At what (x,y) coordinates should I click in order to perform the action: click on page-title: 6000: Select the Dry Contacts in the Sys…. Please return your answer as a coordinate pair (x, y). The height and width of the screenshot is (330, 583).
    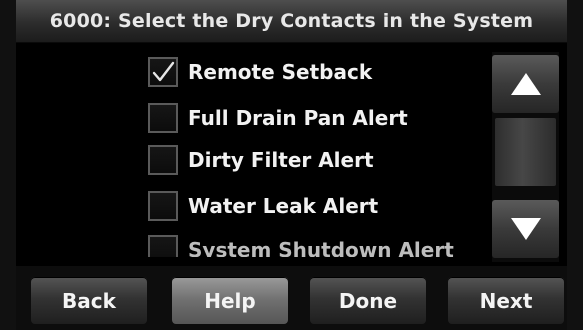
    Looking at the image, I should click on (291, 21).